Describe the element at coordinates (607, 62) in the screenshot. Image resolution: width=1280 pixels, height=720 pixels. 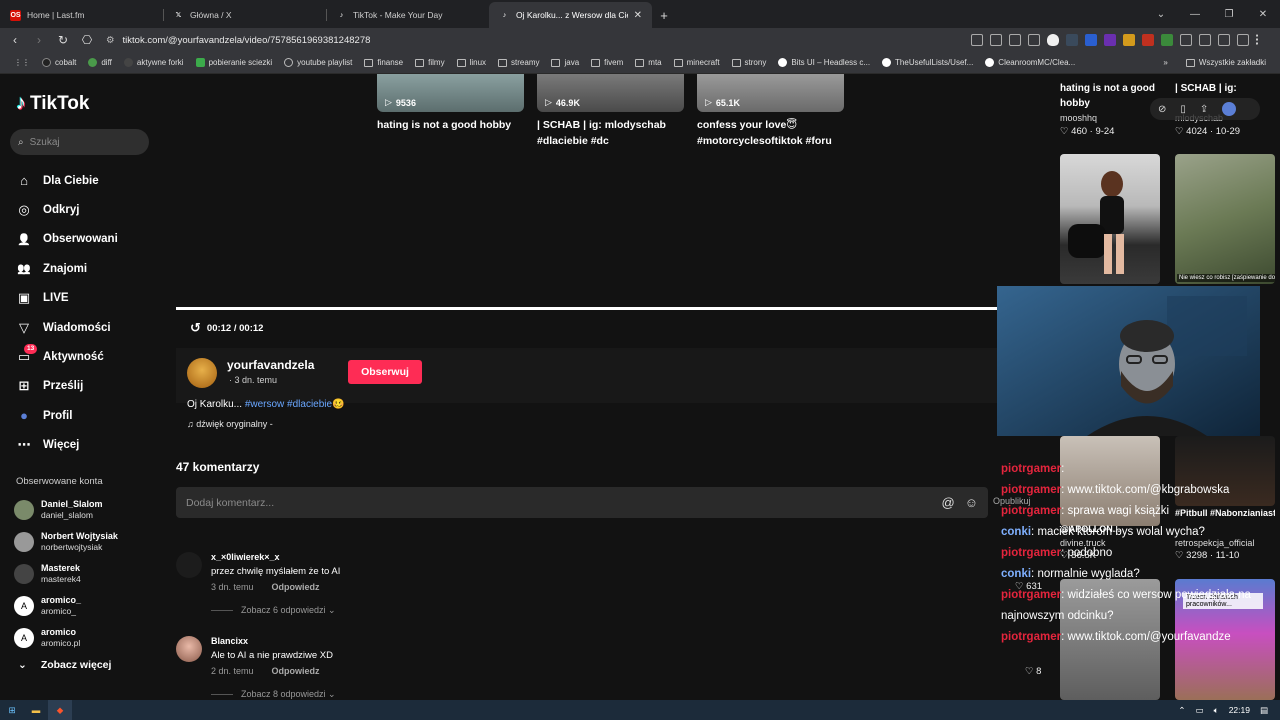
I see `bookmark-folder: fivem` at that location.